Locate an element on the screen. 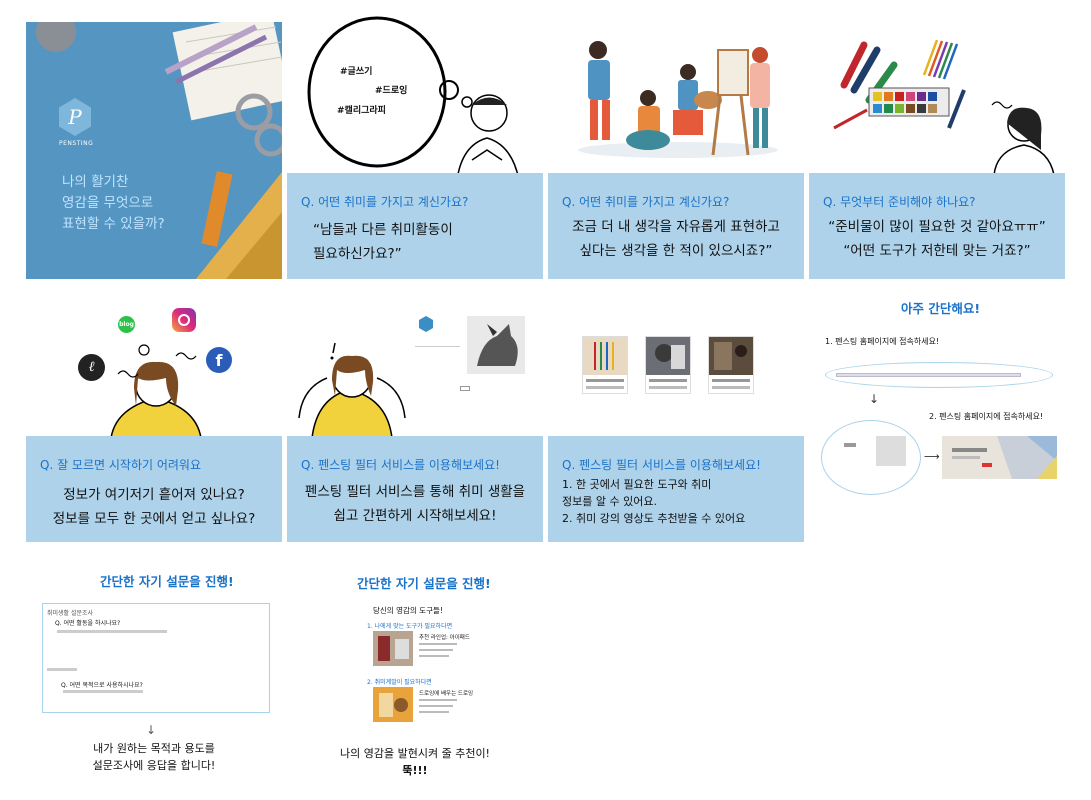 The height and width of the screenshot is (800, 1091). blog-icon-label: blog is located at coordinates (126, 324).